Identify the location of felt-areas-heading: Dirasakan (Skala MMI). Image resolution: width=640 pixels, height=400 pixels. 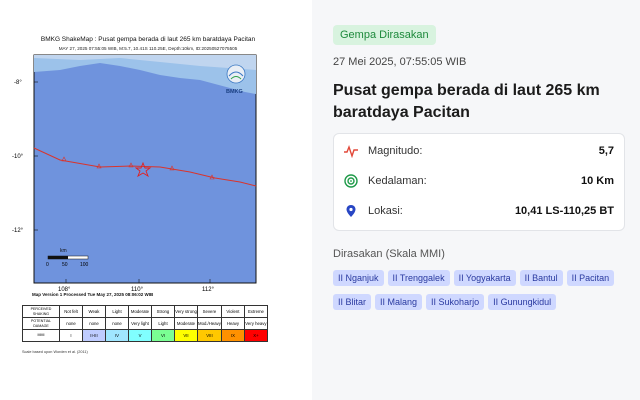
(389, 254).